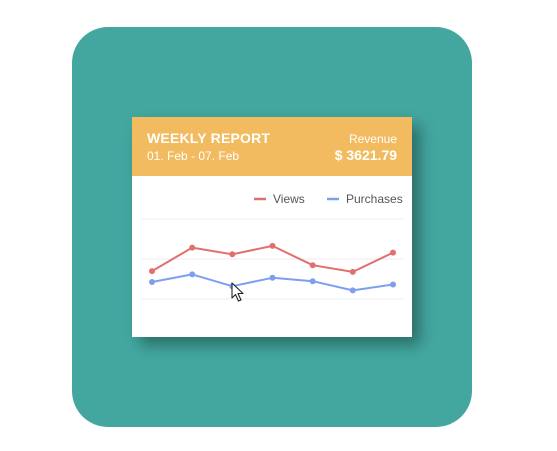 This screenshot has width=557, height=451. Describe the element at coordinates (193, 156) in the screenshot. I see `report-date-range: 01. Feb - 07. Feb` at that location.